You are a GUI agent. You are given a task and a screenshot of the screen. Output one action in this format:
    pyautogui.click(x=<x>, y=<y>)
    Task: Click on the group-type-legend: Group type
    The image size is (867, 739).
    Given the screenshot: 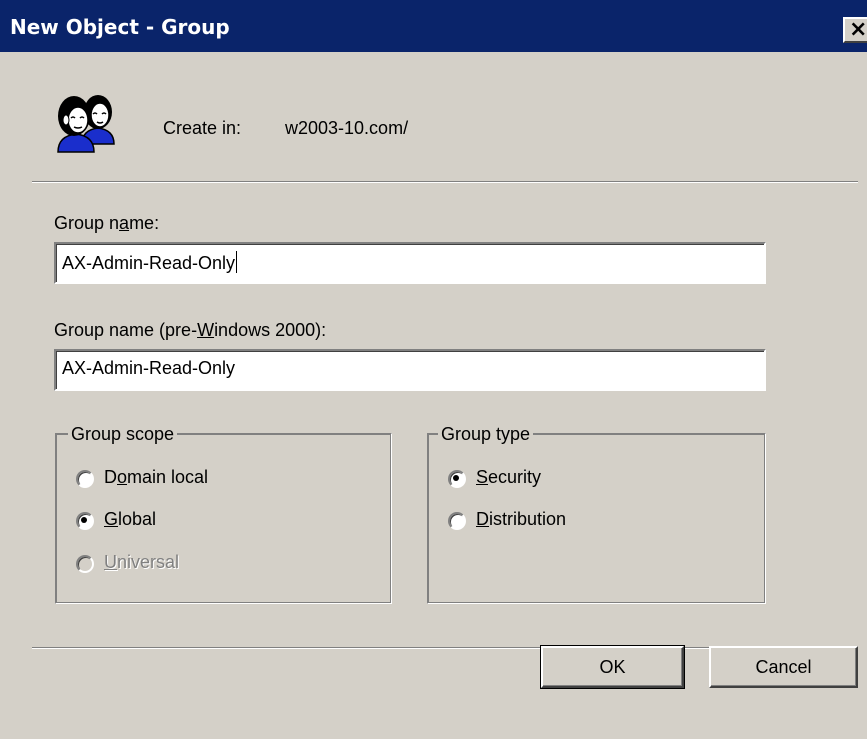 What is the action you would take?
    pyautogui.click(x=486, y=434)
    